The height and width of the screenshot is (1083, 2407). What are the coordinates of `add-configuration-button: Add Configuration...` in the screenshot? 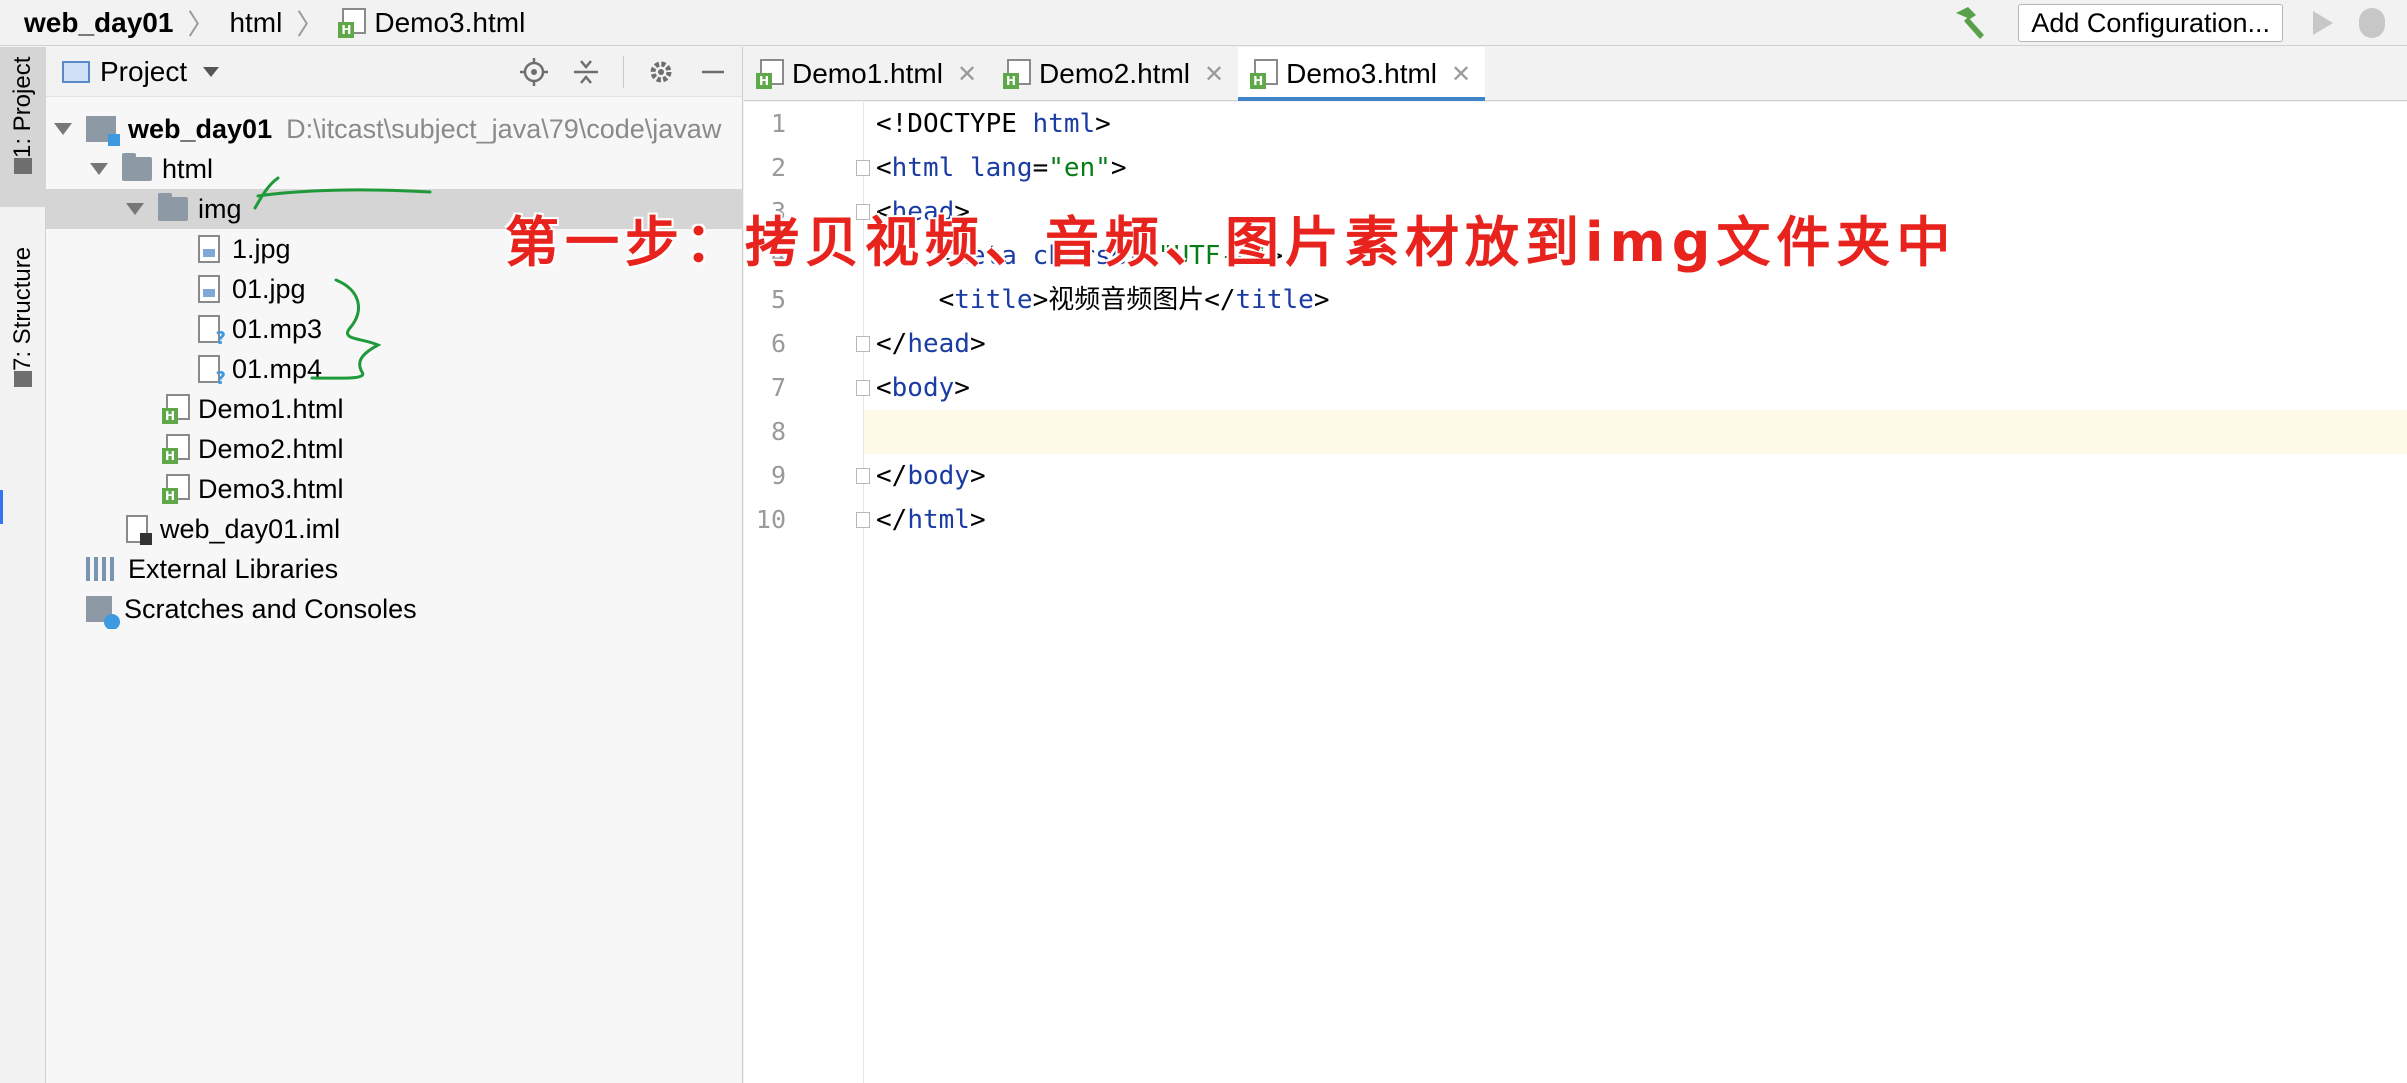 It's located at (2150, 23).